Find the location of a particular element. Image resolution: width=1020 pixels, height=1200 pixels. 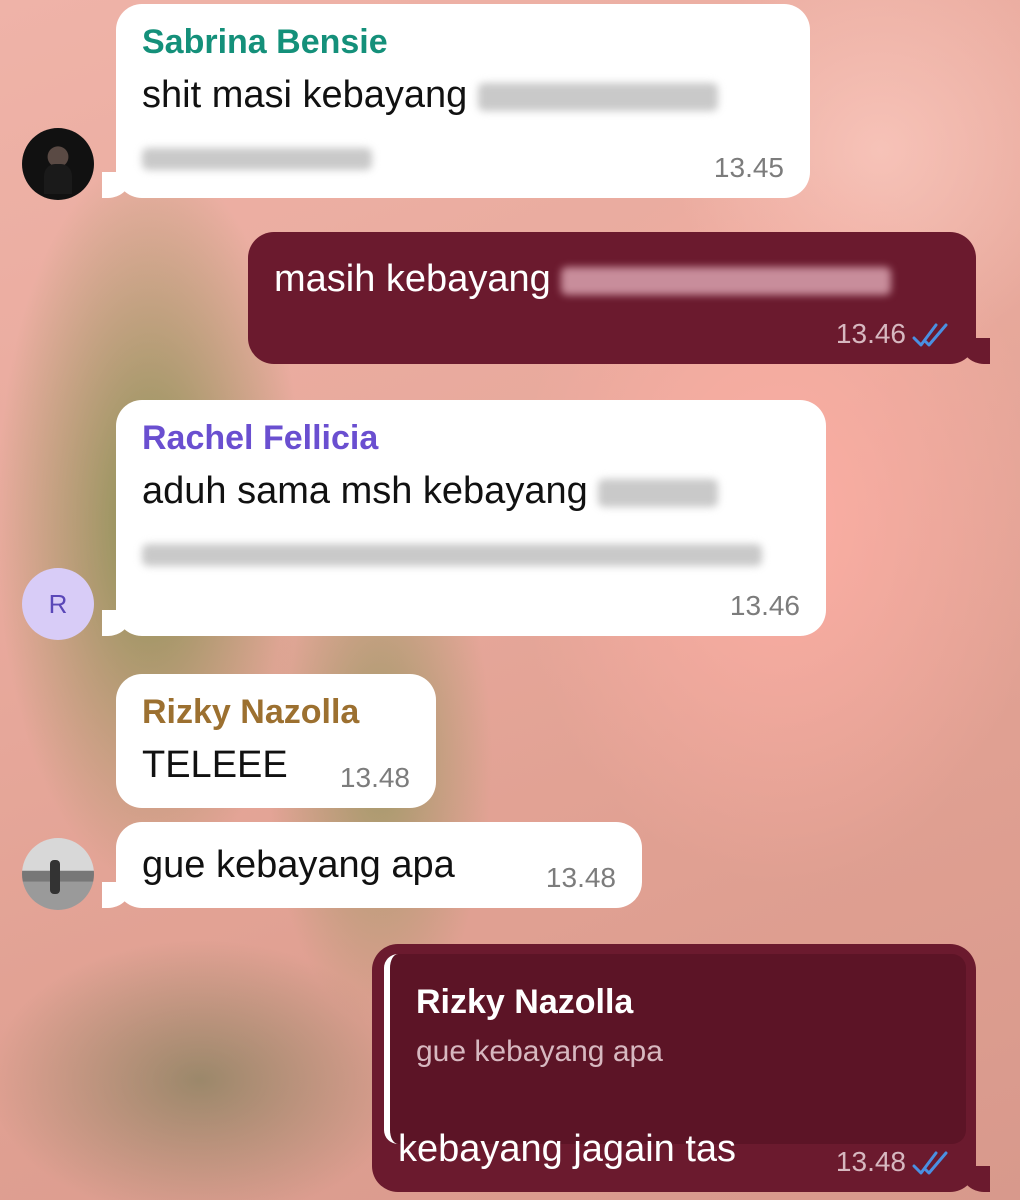

avatar-rizky is located at coordinates (58, 874).